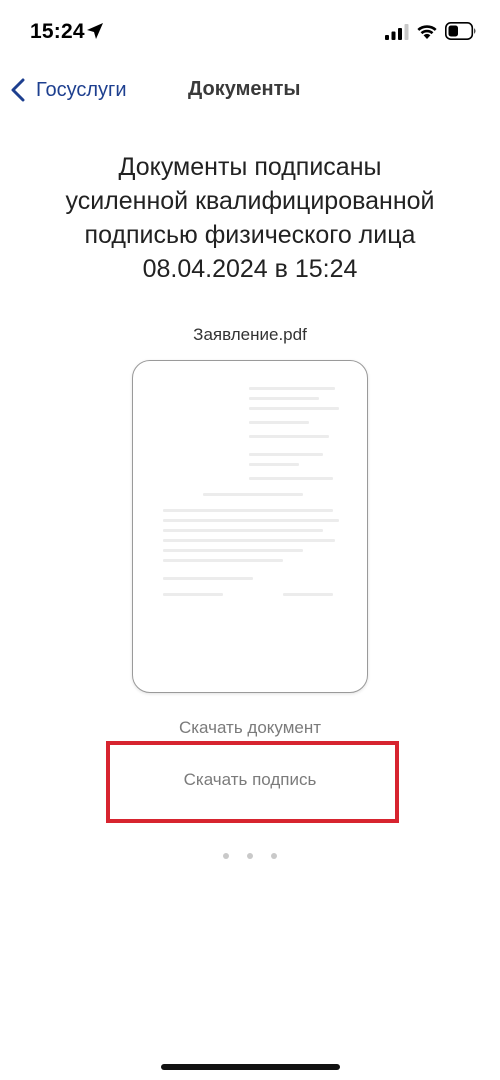 The image size is (500, 1080). What do you see at coordinates (250, 201) in the screenshot?
I see `heading-line: усиленной квалифицированной` at bounding box center [250, 201].